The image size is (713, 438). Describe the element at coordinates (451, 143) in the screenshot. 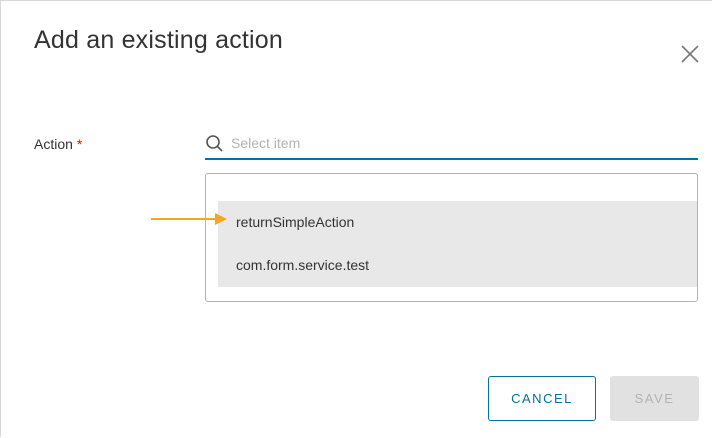

I see `search-input` at that location.